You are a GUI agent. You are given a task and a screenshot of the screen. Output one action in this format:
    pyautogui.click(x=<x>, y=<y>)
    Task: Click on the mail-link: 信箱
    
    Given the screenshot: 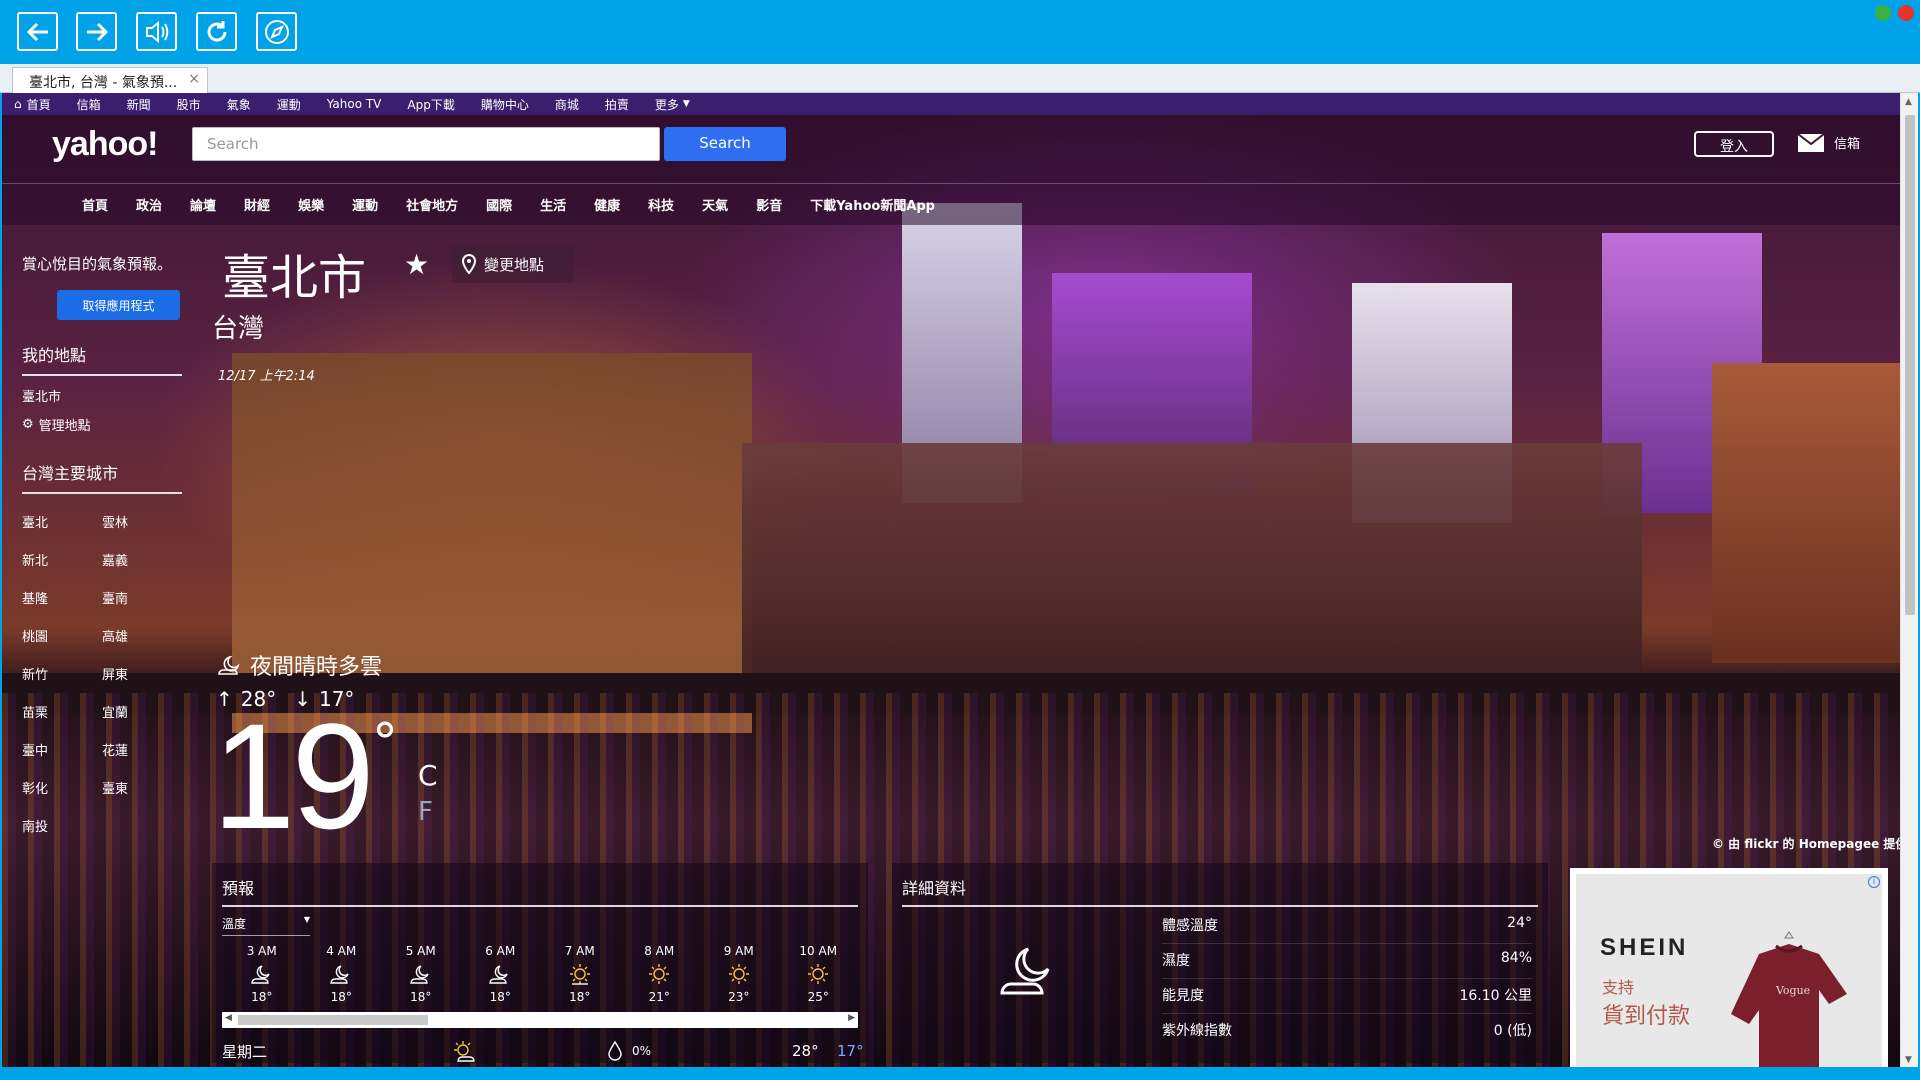 What is the action you would take?
    pyautogui.click(x=1829, y=142)
    